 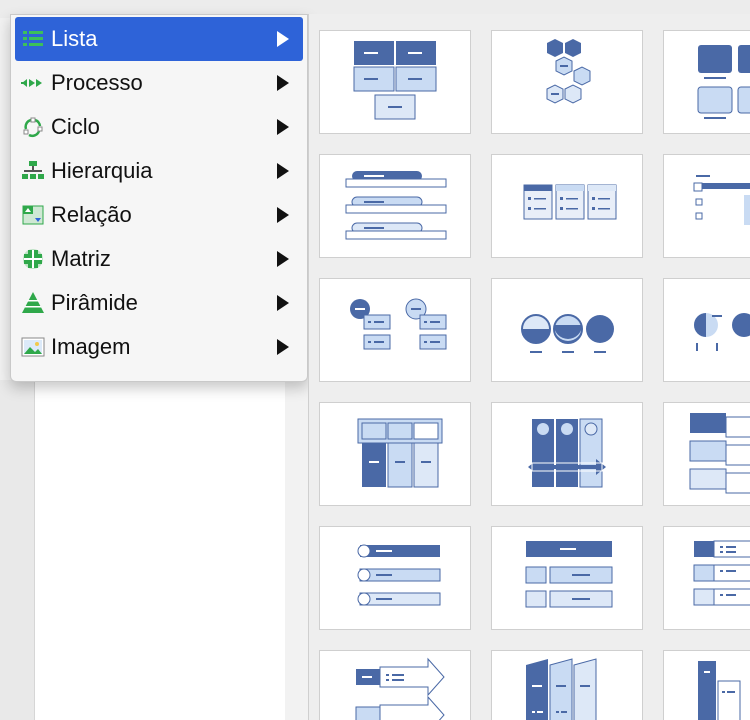 What do you see at coordinates (17, 550) in the screenshot?
I see `document-margin` at bounding box center [17, 550].